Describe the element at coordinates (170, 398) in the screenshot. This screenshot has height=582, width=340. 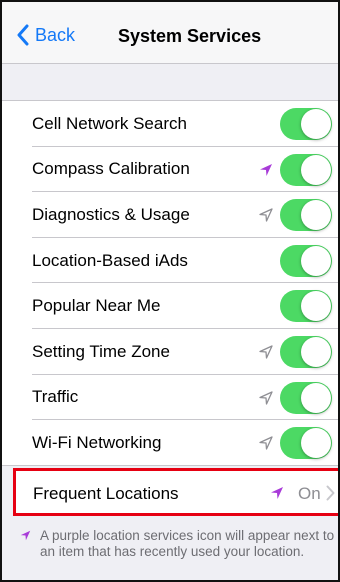
I see `list-item-traffic: Traffic` at that location.